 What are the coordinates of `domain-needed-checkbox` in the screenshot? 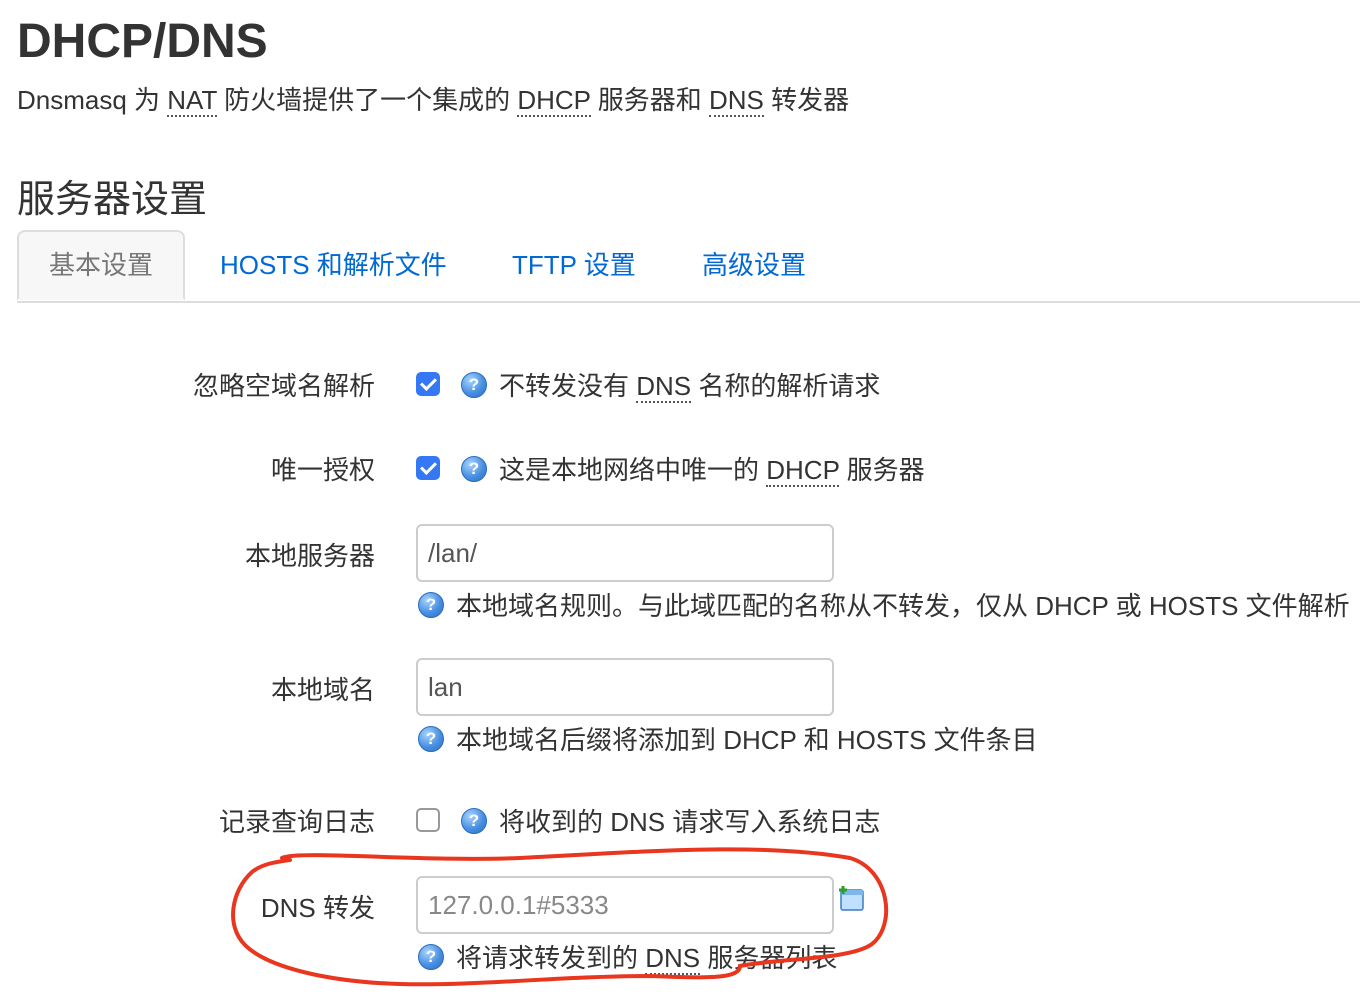 It's located at (428, 384).